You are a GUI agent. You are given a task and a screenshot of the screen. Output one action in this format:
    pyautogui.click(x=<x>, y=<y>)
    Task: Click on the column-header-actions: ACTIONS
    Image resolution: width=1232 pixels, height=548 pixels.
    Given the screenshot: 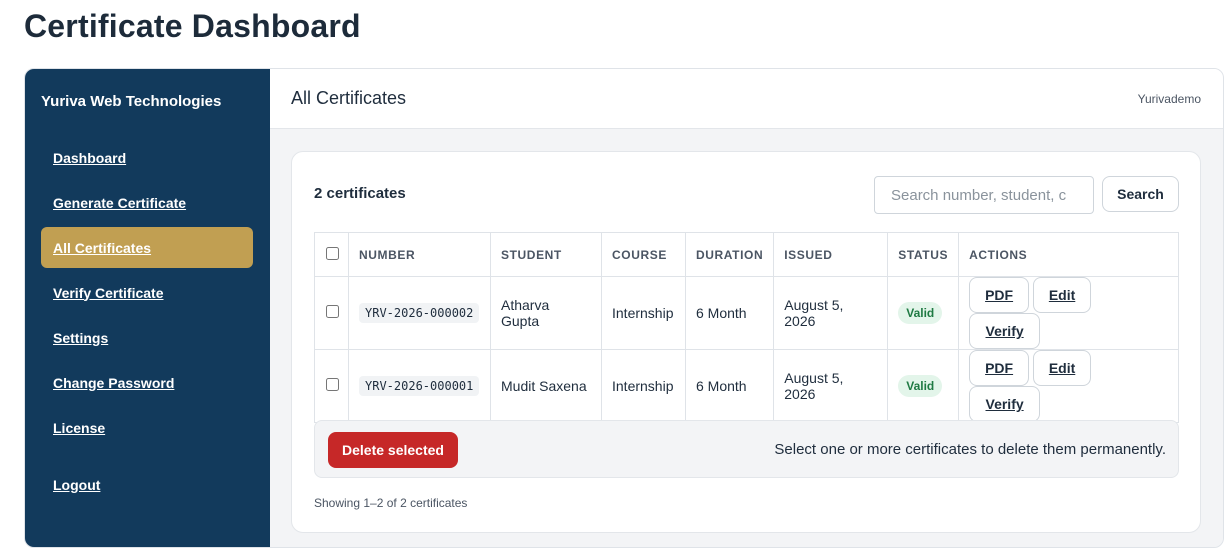 What is the action you would take?
    pyautogui.click(x=1068, y=254)
    